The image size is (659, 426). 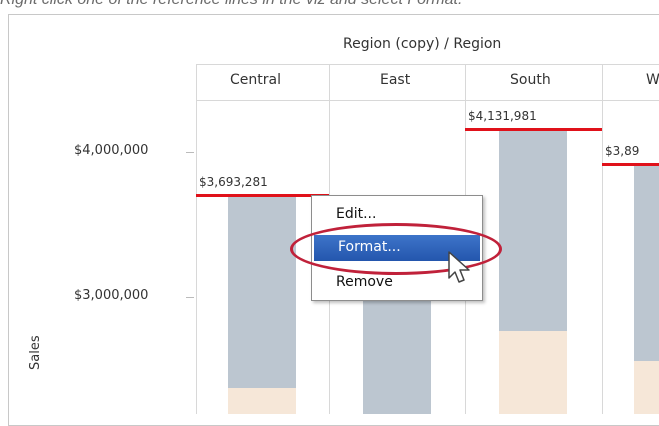 I want to click on axis-tick-4m: $4,000,000, so click(x=111, y=150).